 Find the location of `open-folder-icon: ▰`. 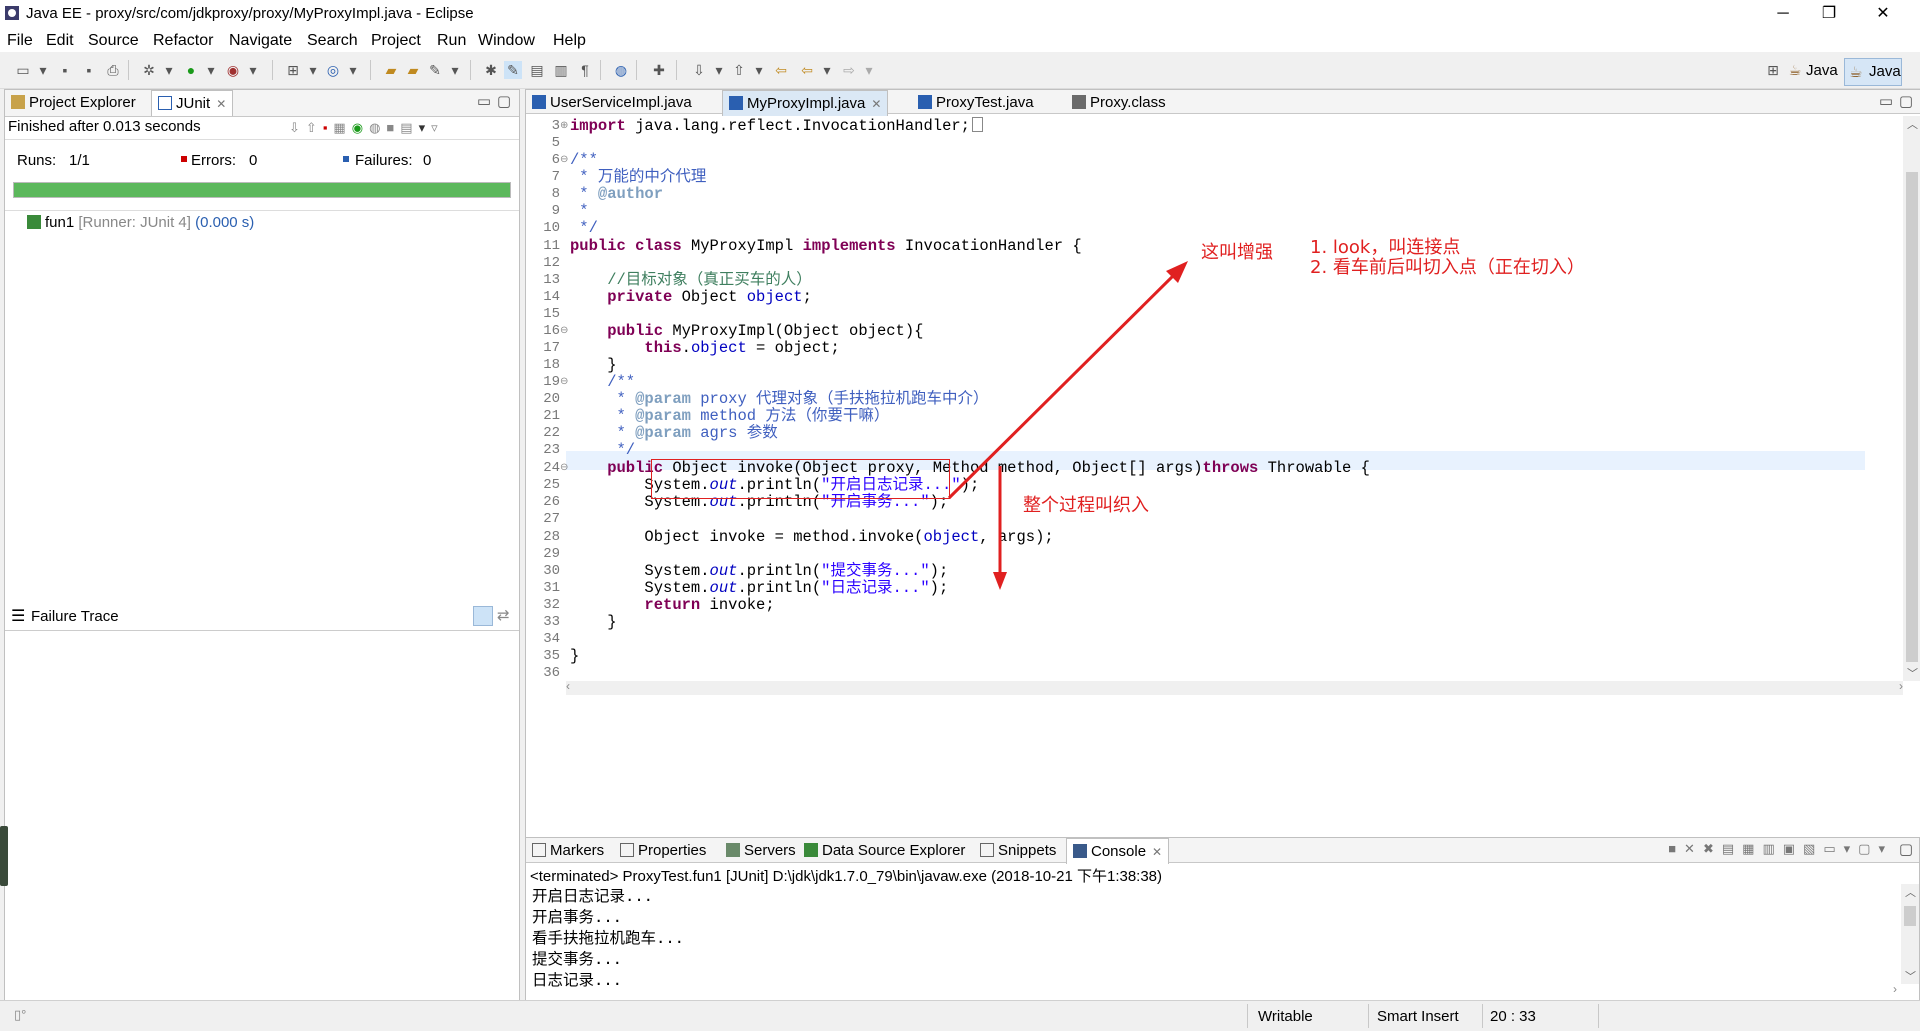

open-folder-icon: ▰ is located at coordinates (413, 70).